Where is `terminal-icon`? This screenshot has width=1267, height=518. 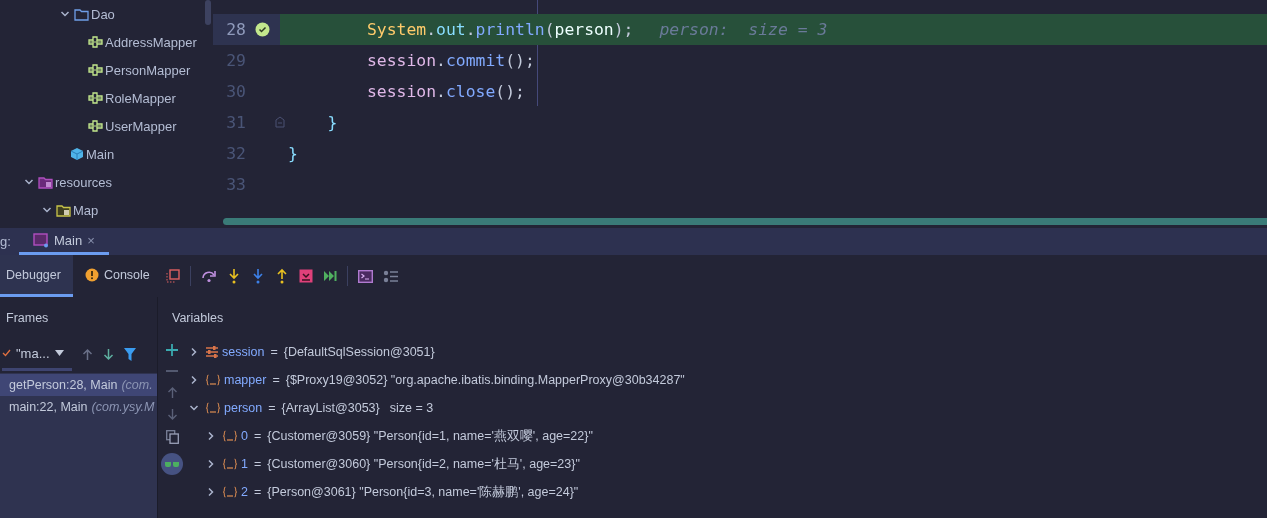
terminal-icon is located at coordinates (365, 276).